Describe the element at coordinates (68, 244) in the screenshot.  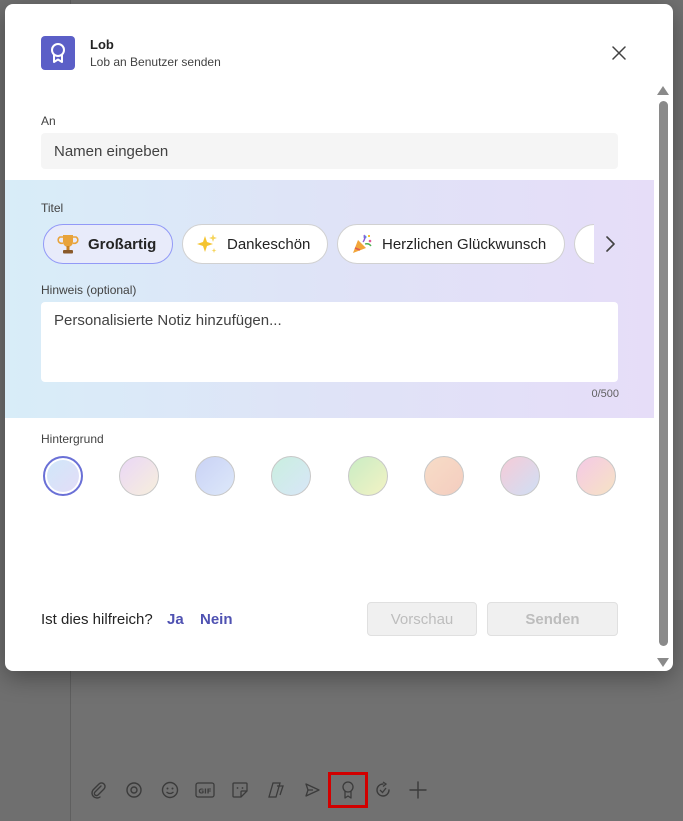
I see `trophy-icon` at that location.